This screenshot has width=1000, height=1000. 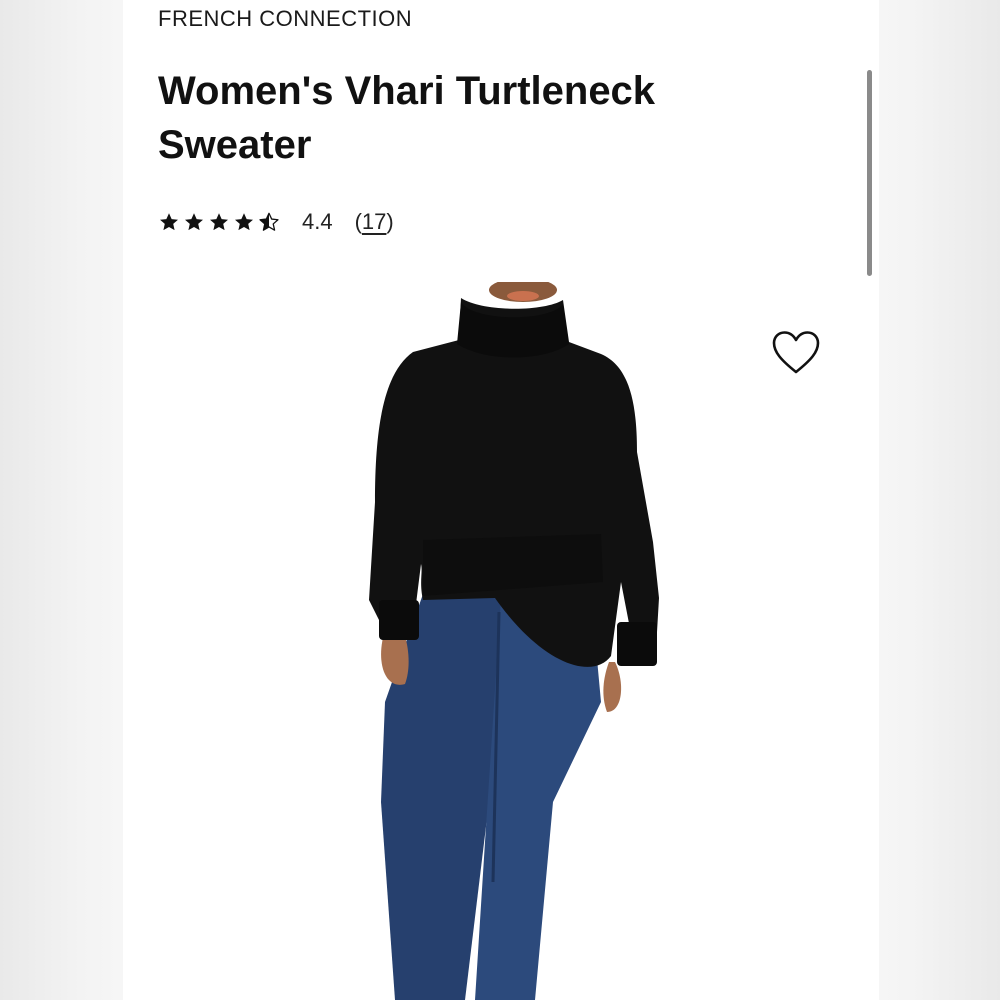 What do you see at coordinates (523, 296) in the screenshot?
I see `model-lips` at bounding box center [523, 296].